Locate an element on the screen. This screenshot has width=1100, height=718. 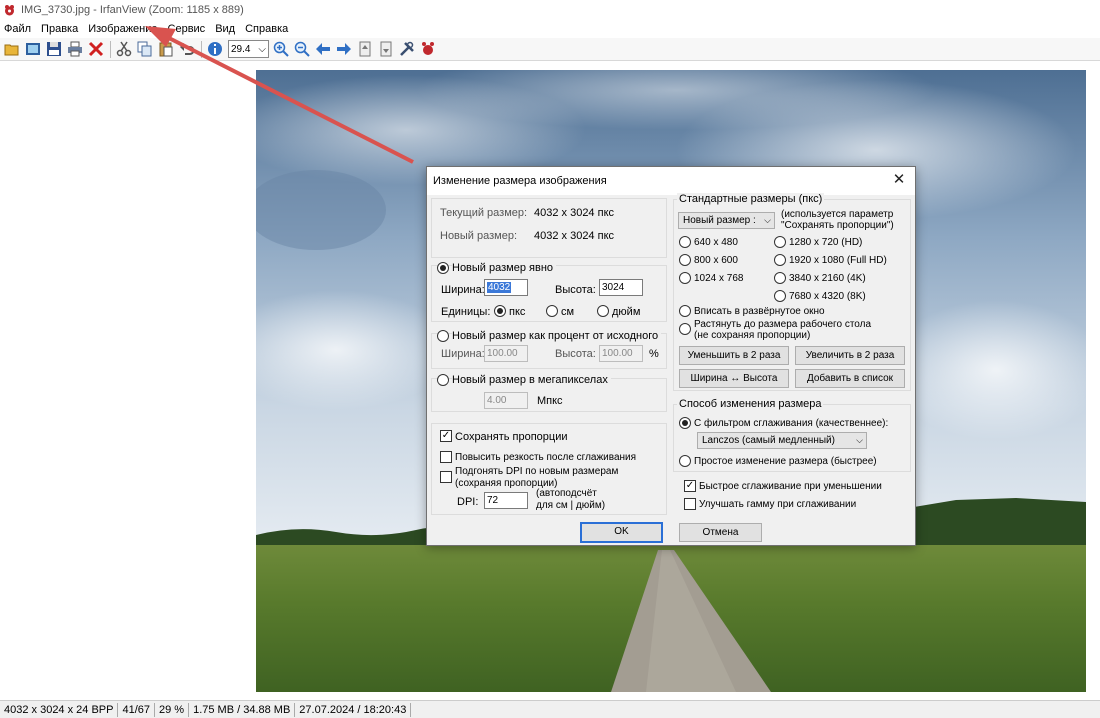
print-icon is located at coordinates (74, 49).